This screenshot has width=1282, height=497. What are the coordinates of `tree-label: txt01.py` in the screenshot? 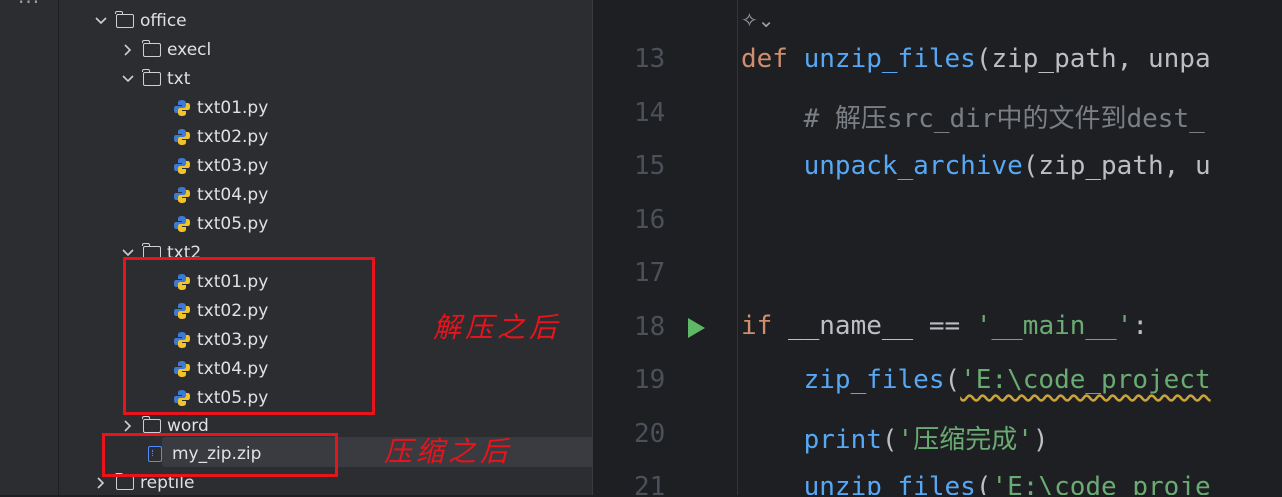 It's located at (233, 107).